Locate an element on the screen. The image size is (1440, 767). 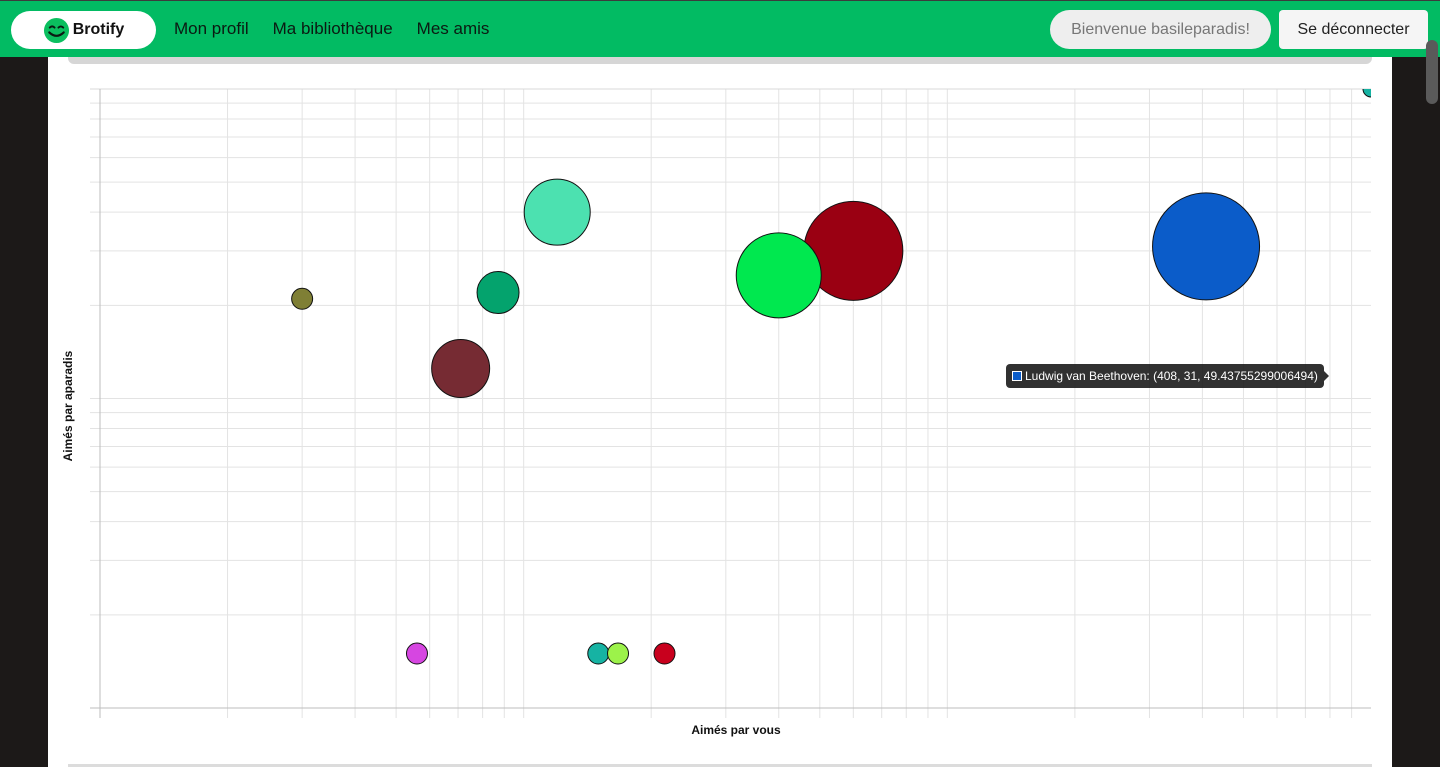
nav-link-mon-profil: Mon profil is located at coordinates (211, 29).